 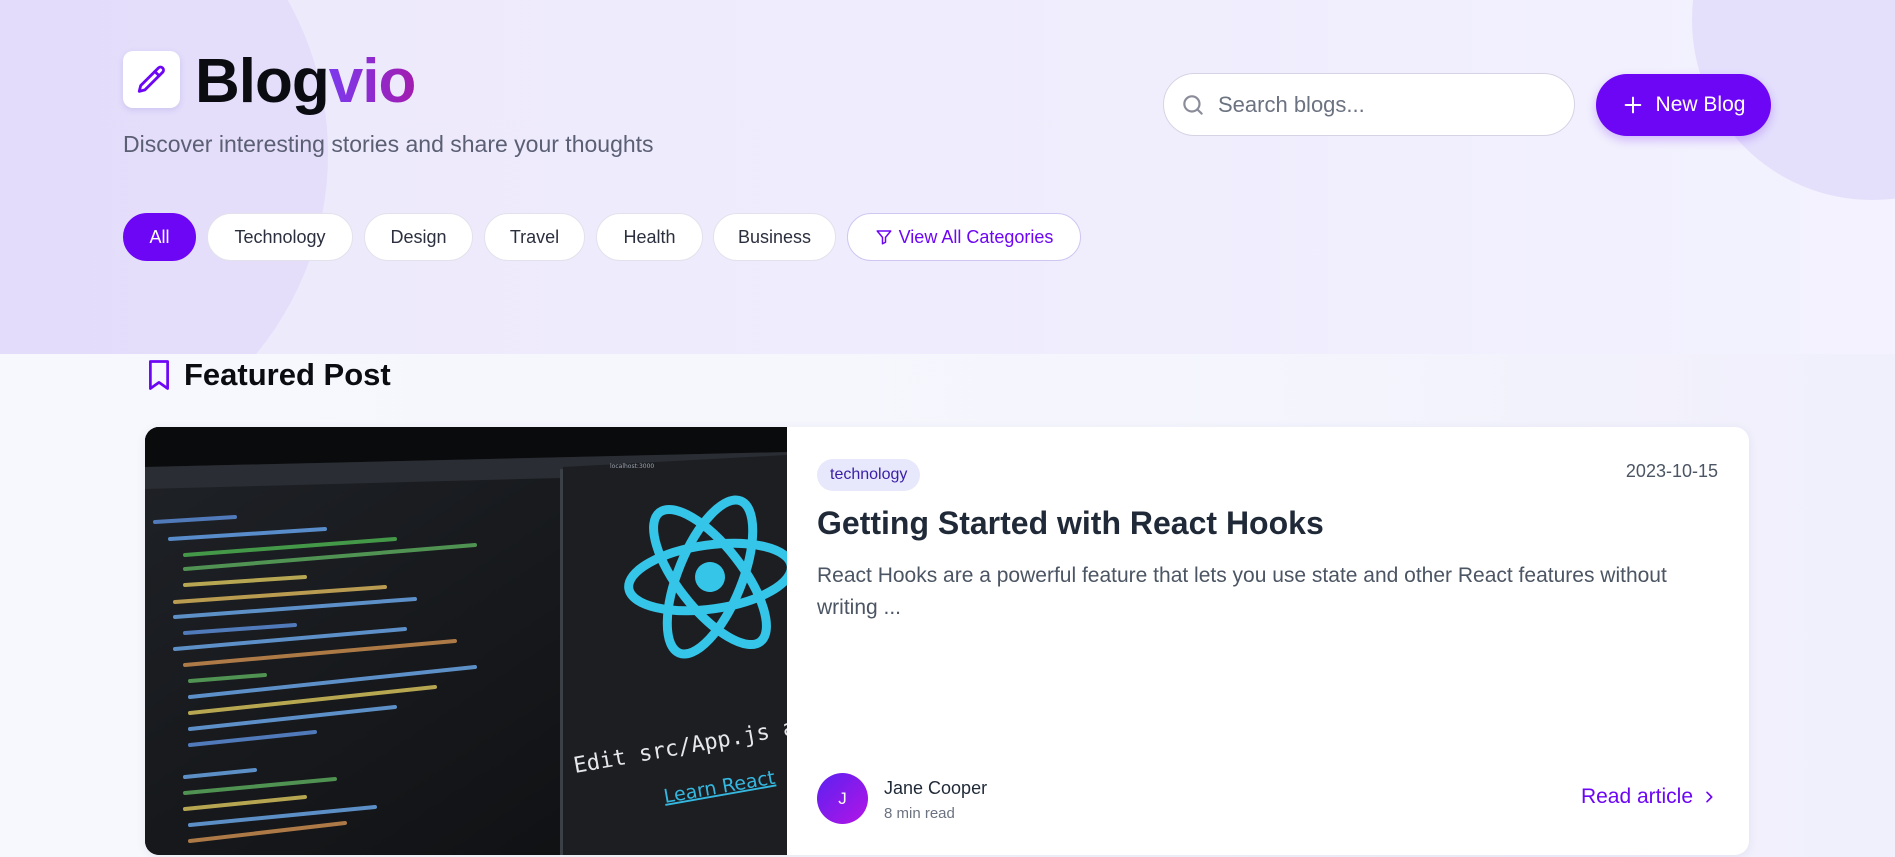 I want to click on category-chip-design: Design, so click(x=418, y=237).